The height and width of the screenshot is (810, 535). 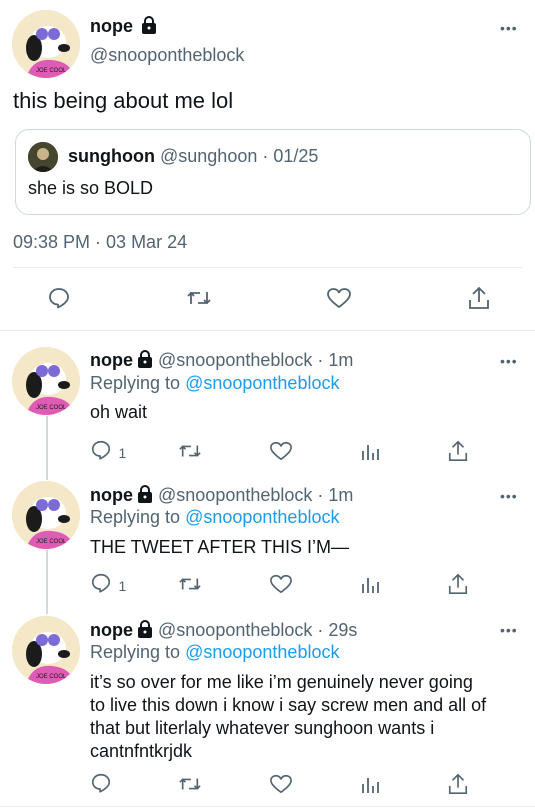 I want to click on reply-header: nope @snoopontheblock · 29s, so click(x=223, y=631).